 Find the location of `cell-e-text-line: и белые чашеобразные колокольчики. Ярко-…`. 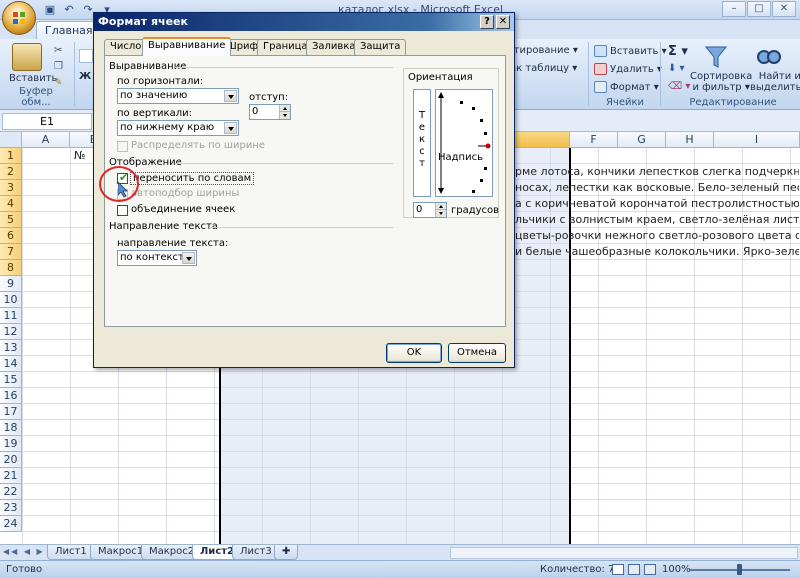

cell-e-text-line: и белые чашеобразные колокольчики. Ярко-… is located at coordinates (657, 251).